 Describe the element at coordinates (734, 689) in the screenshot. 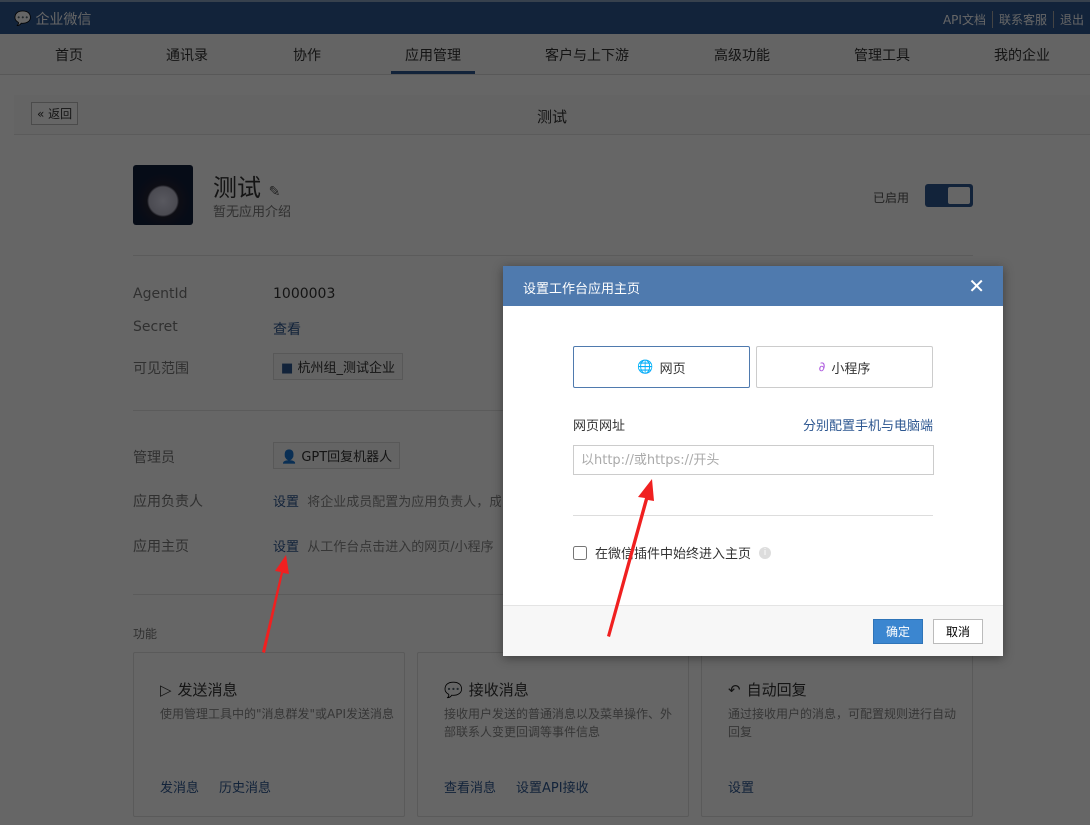

I see `reply-icon: ↶` at that location.